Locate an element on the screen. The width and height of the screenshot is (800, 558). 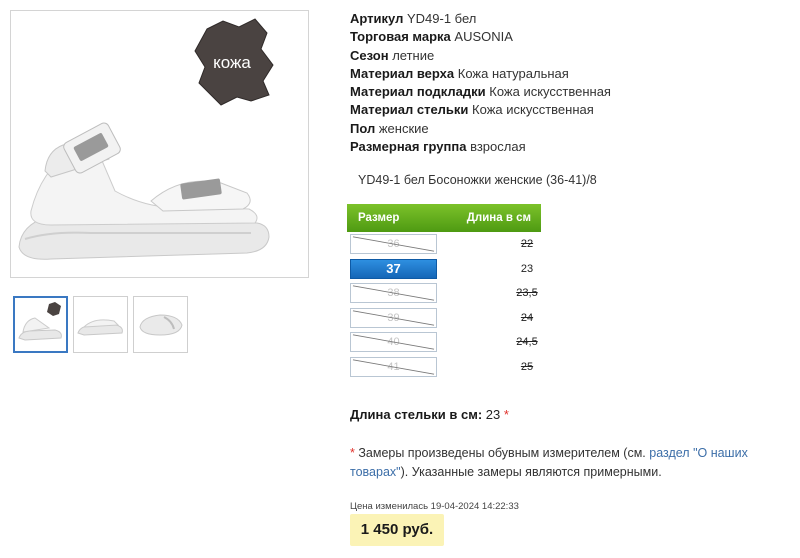
size-value: 37 is located at coordinates (393, 268).